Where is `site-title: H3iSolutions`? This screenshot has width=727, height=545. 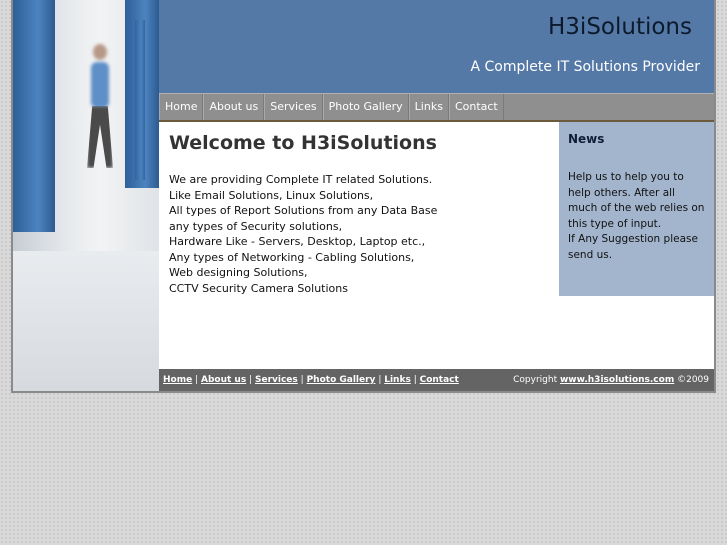 site-title: H3iSolutions is located at coordinates (620, 27).